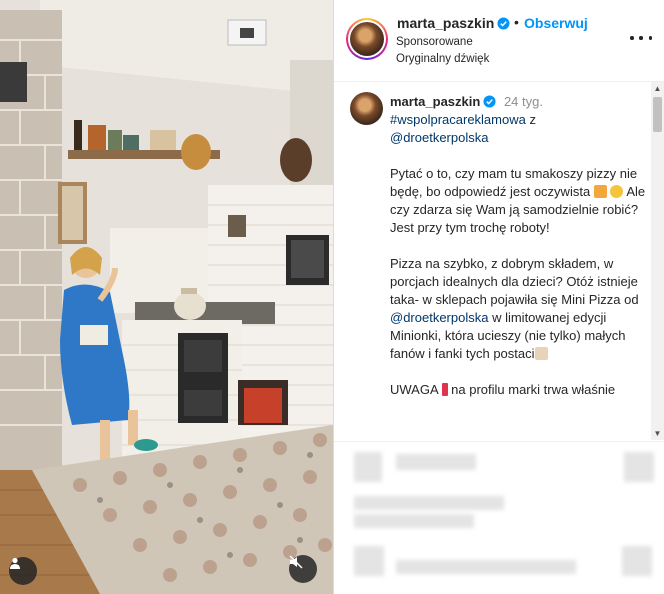 This screenshot has width=664, height=594. What do you see at coordinates (434, 42) in the screenshot?
I see `sponsored-label: Sponsorowane` at bounding box center [434, 42].